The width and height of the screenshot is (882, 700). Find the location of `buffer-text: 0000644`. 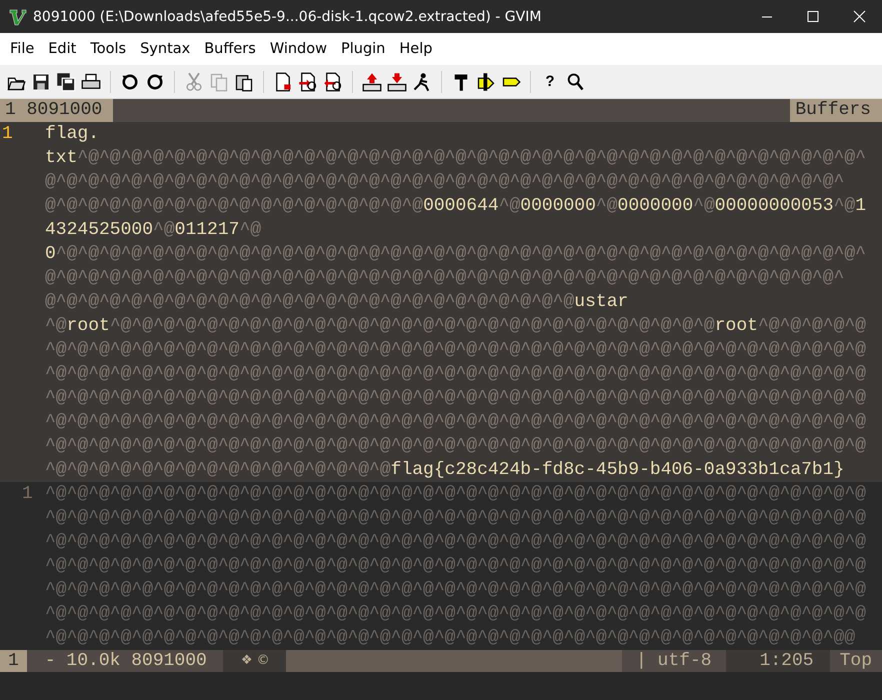

buffer-text: 0000644 is located at coordinates (461, 206).